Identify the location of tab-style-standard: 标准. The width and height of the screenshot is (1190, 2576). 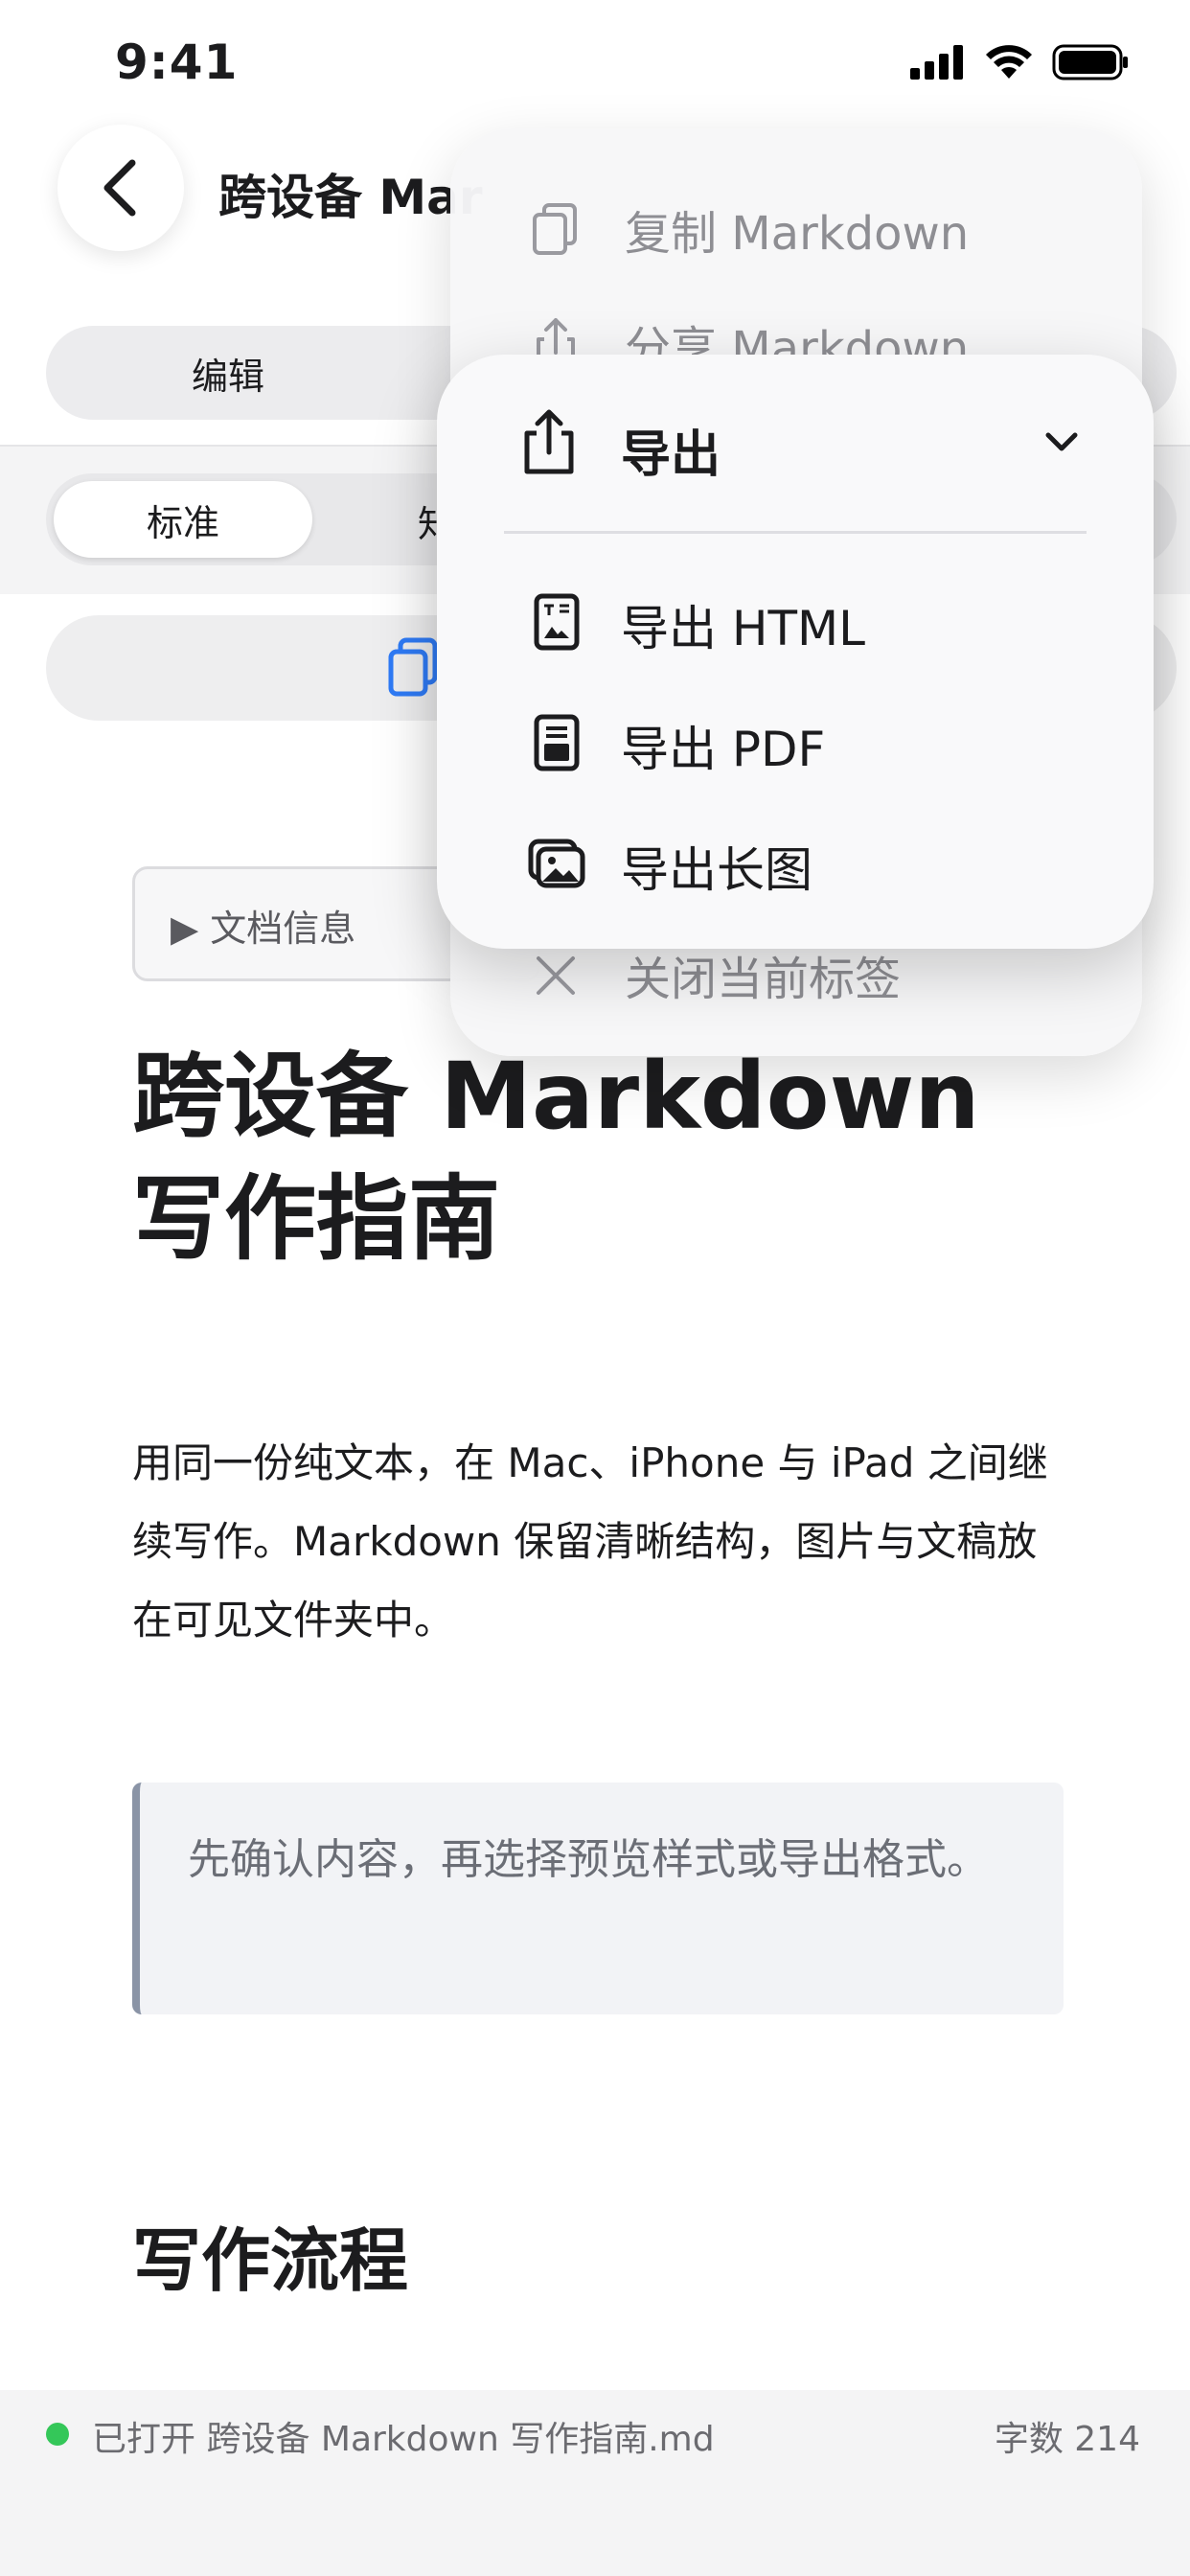
(183, 519).